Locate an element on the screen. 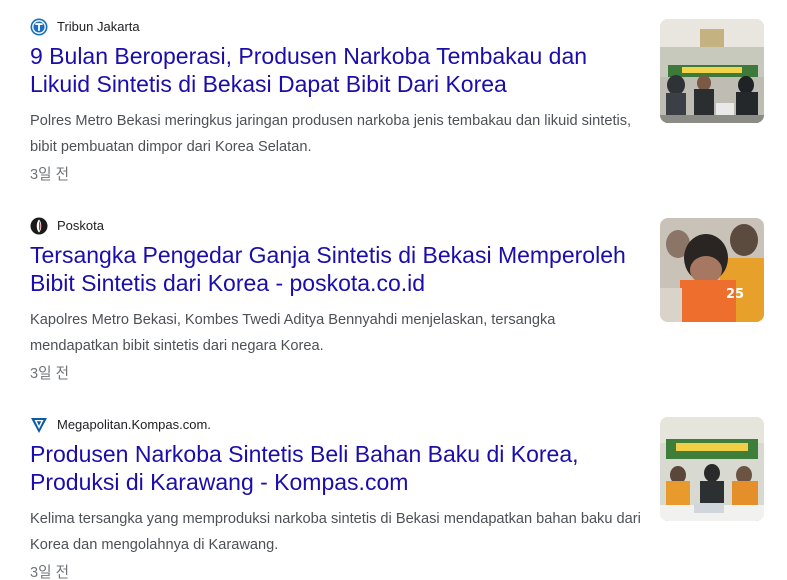 This screenshot has height=580, width=787. kompas-logo-icon is located at coordinates (39, 425).